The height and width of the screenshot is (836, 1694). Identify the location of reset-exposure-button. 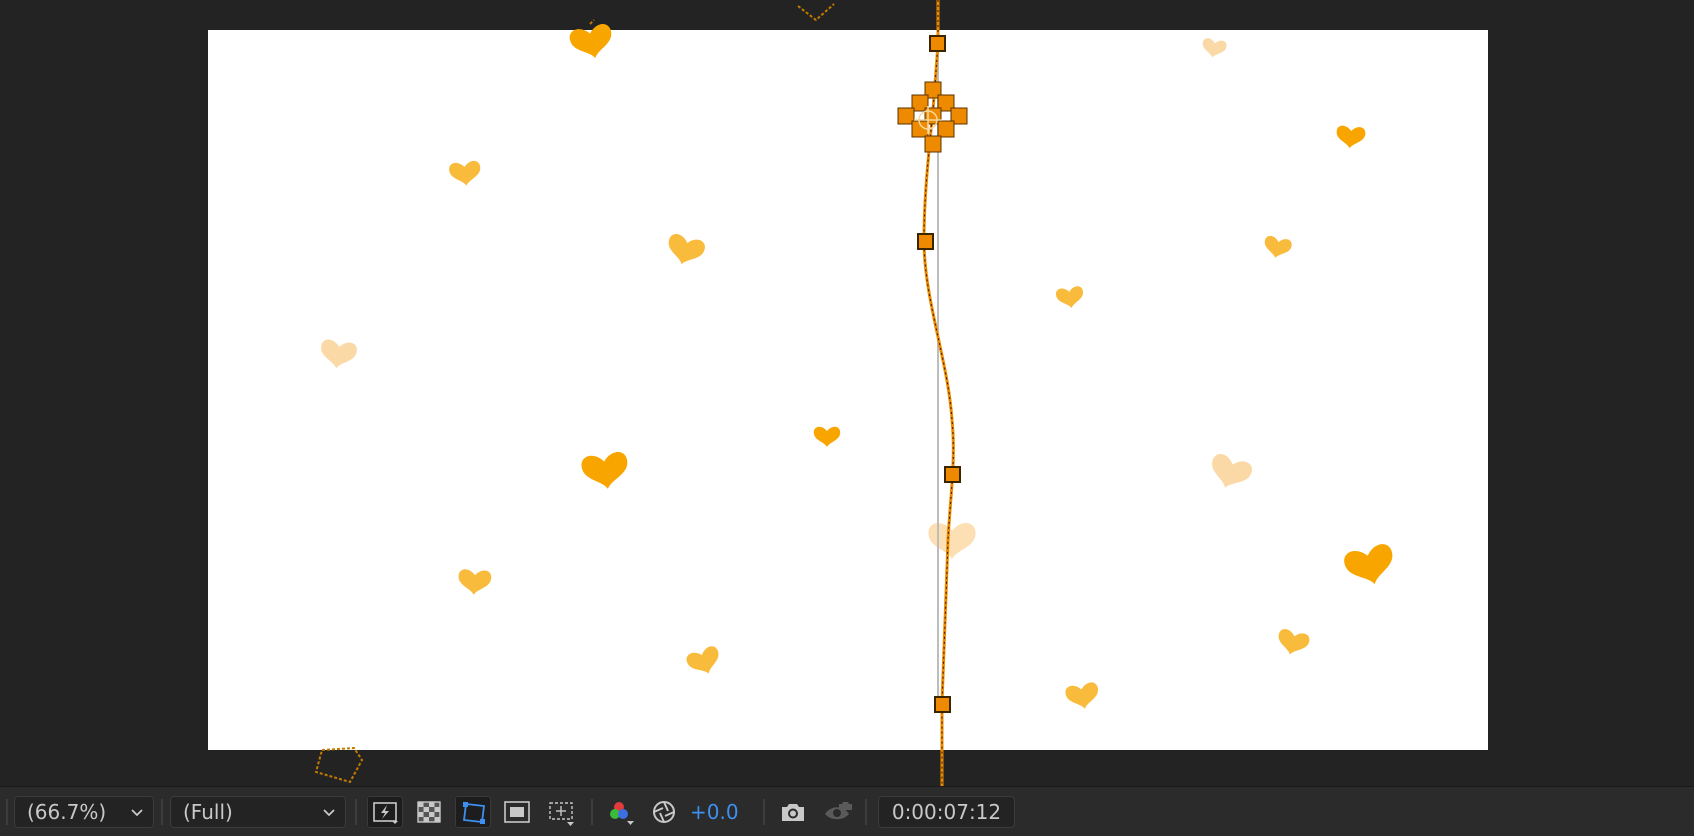
(665, 812).